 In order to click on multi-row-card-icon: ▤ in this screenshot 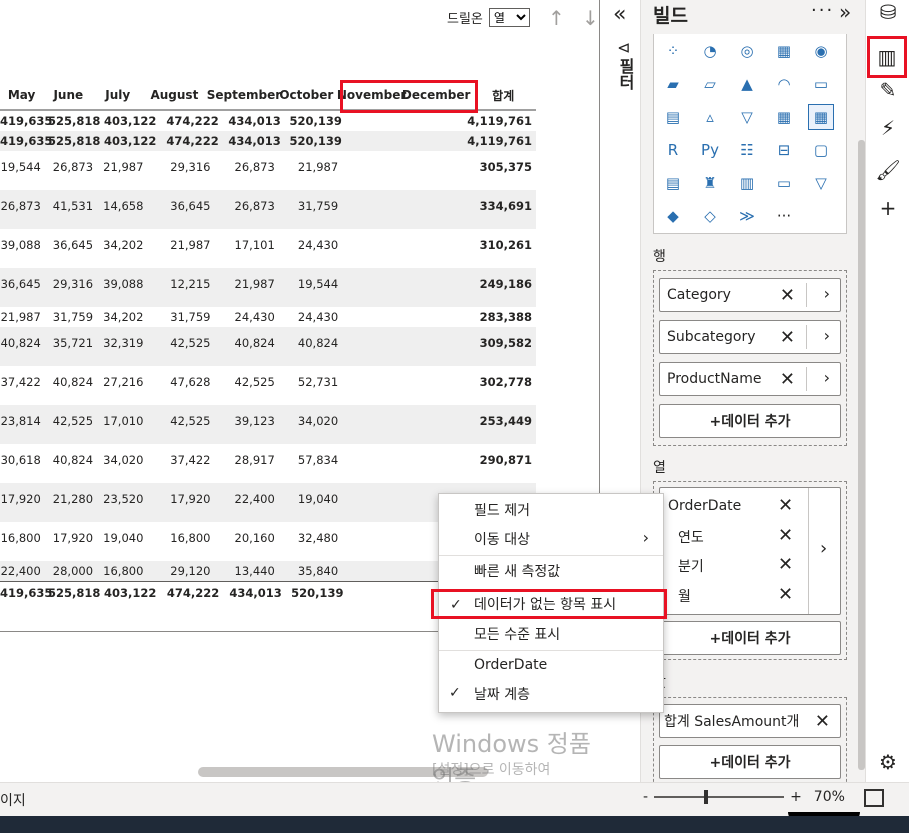, I will do `click(673, 117)`.